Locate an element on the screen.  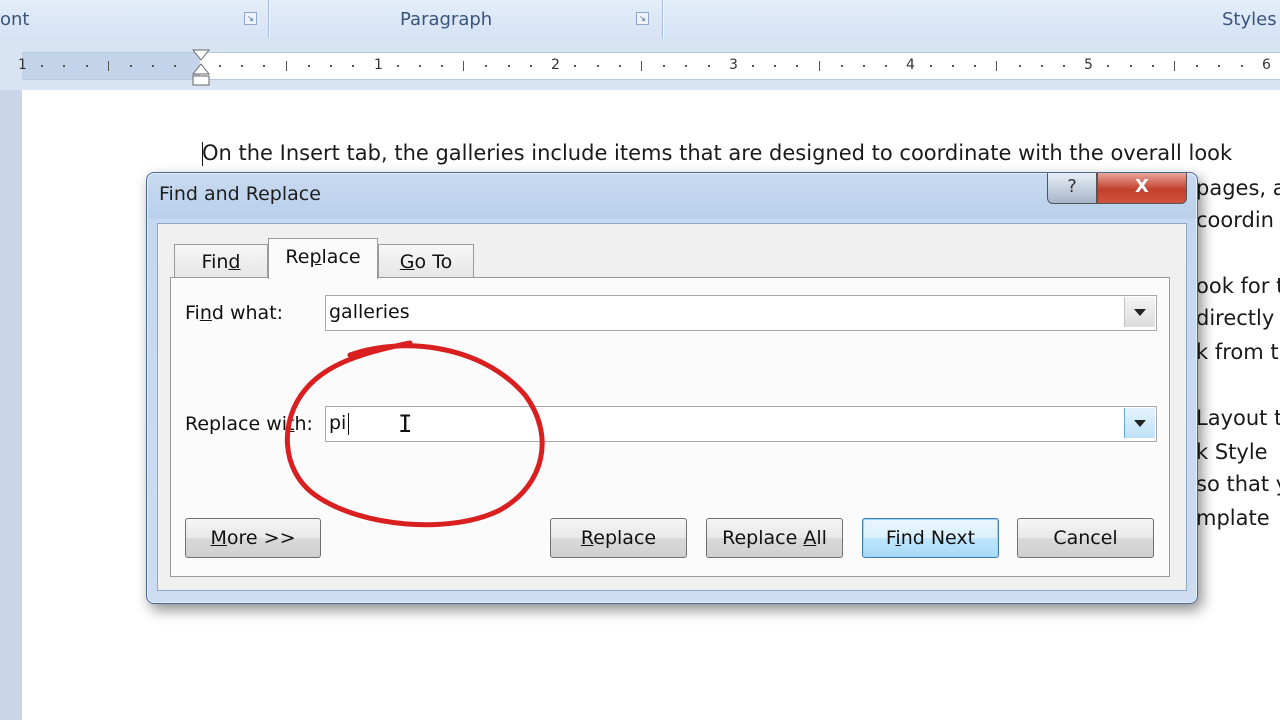
help-button: ? is located at coordinates (1072, 188).